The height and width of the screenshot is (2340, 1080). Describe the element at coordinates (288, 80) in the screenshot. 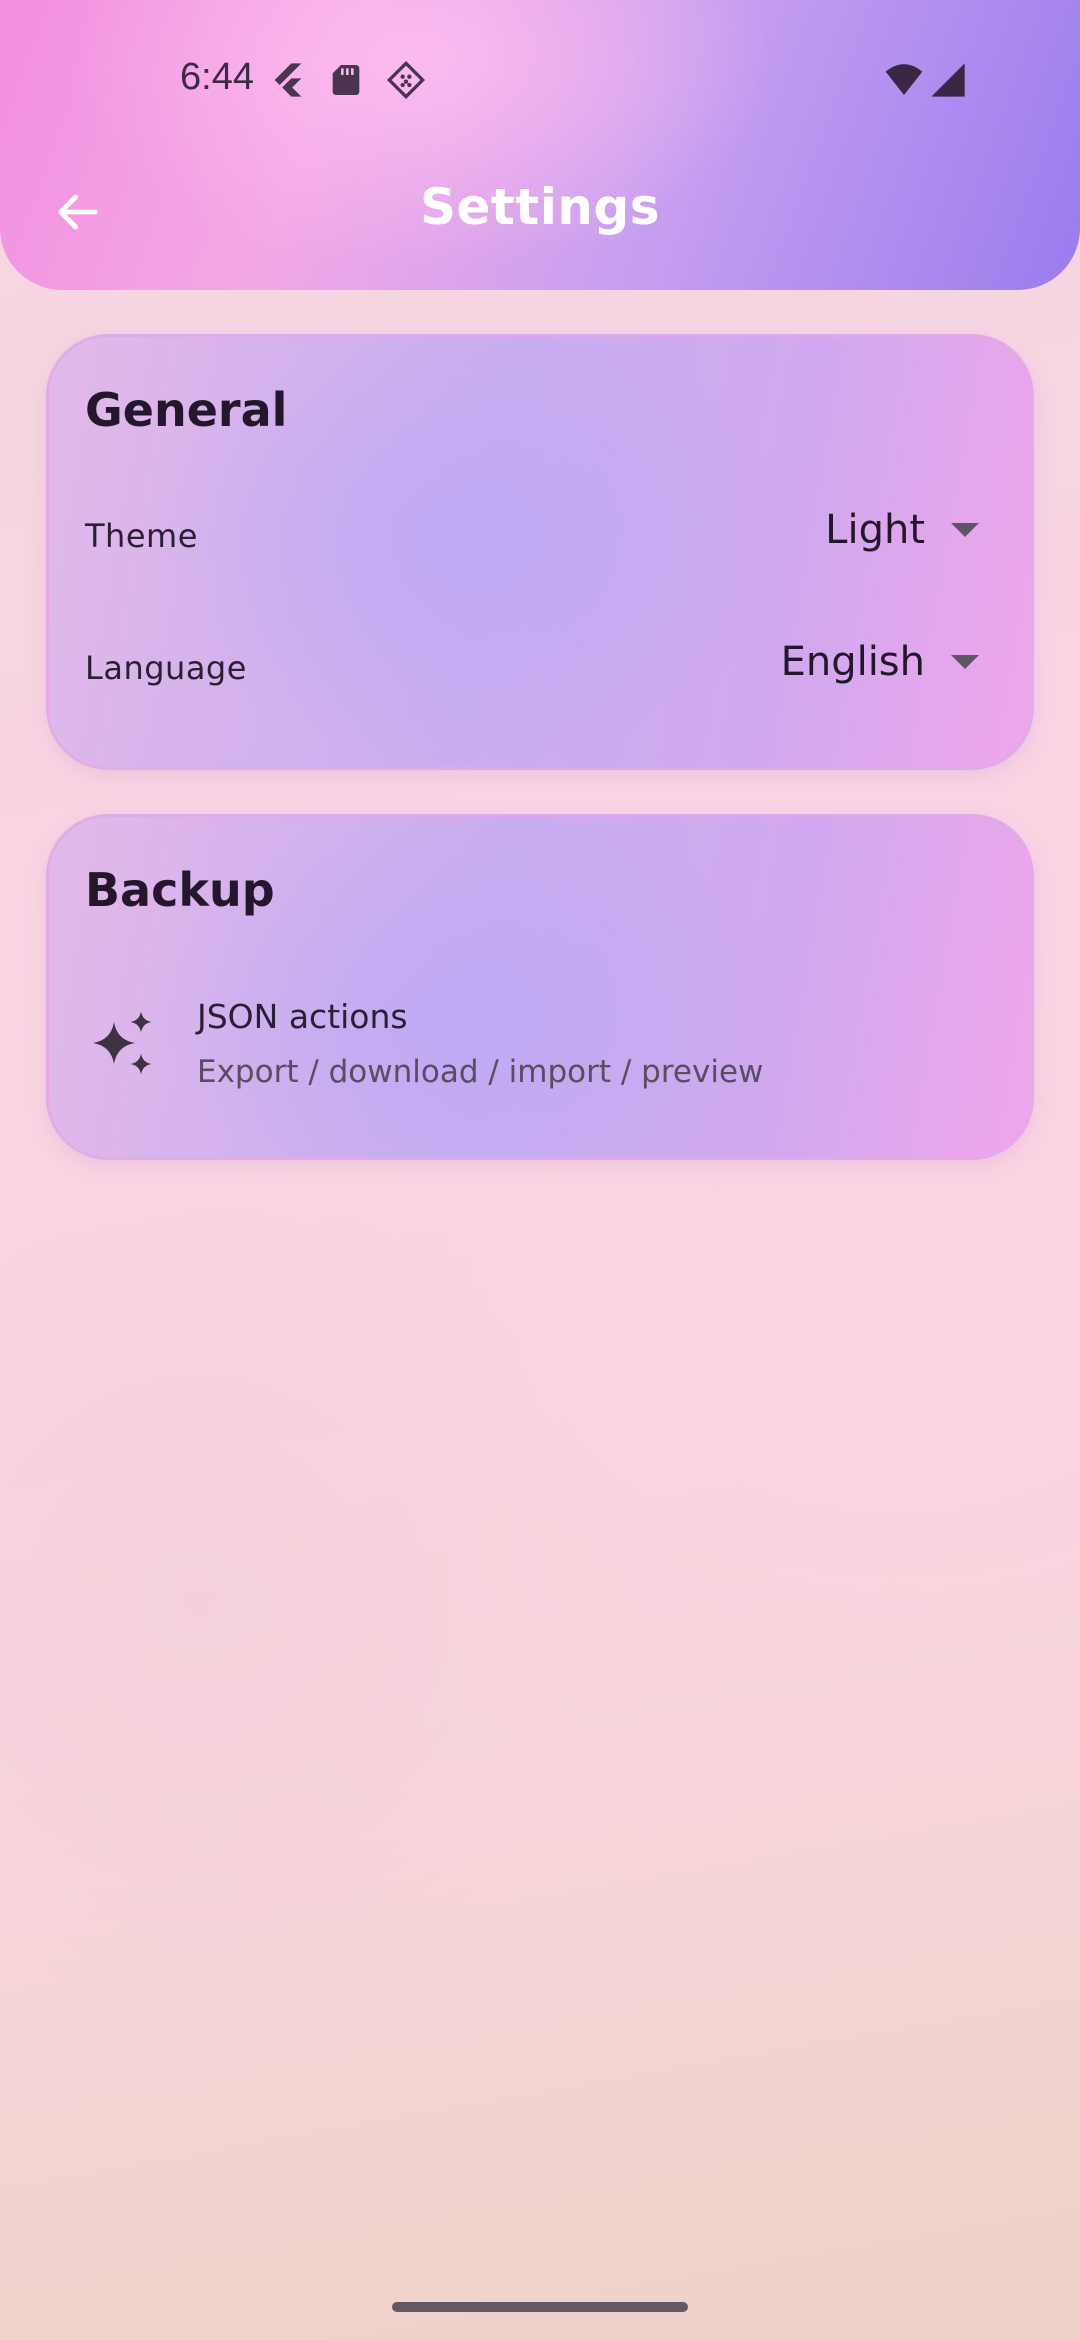

I see `flutter-icon` at that location.